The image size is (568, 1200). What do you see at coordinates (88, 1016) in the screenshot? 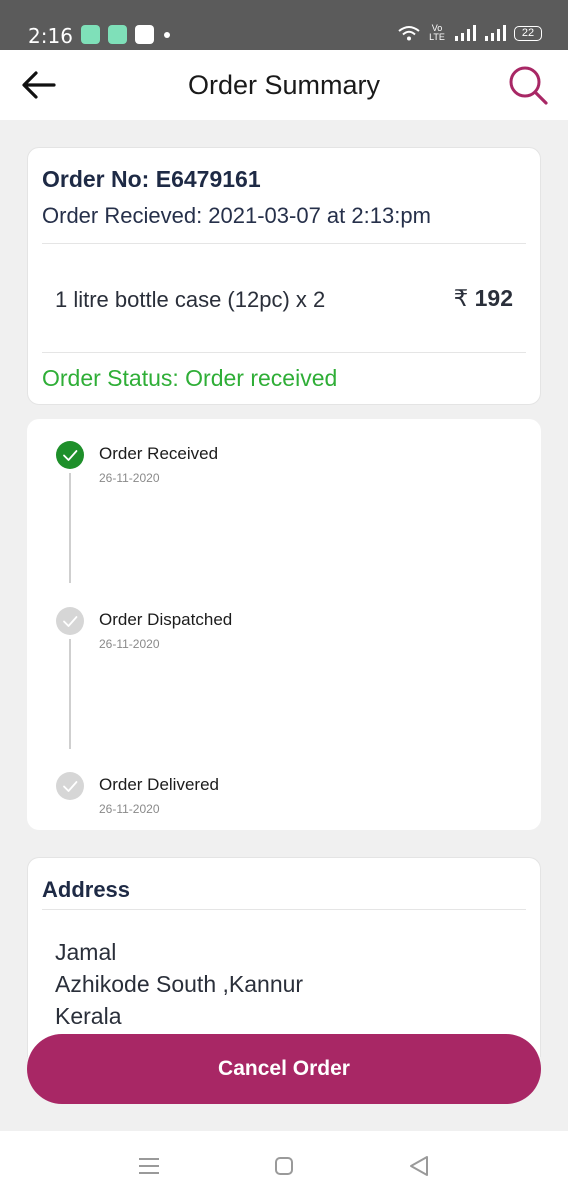
I see `address-line: Kerala` at bounding box center [88, 1016].